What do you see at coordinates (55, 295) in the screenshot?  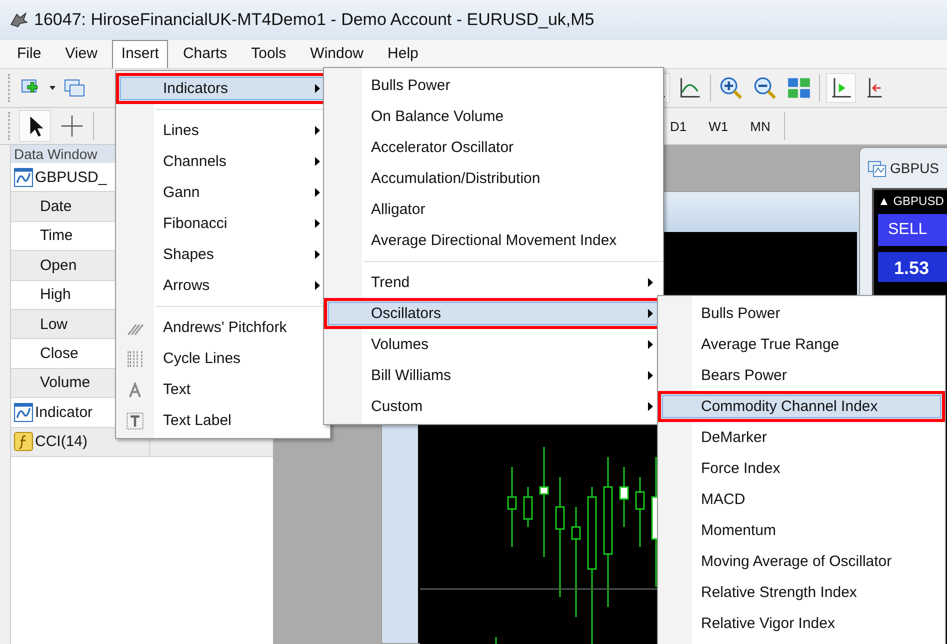 I see `data-label: High` at bounding box center [55, 295].